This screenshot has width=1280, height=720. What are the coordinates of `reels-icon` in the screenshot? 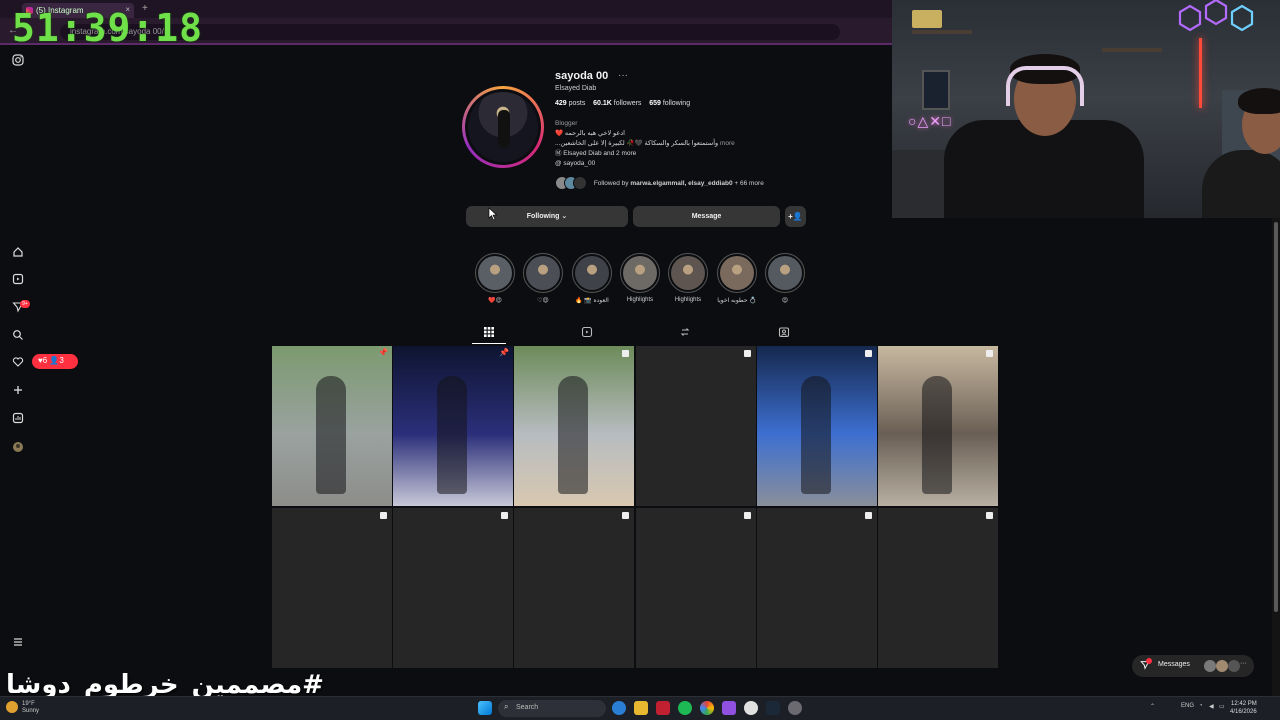 It's located at (18, 281).